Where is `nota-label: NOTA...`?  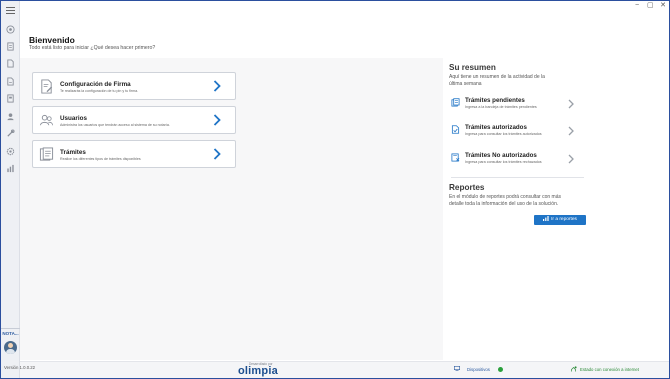 nota-label: NOTA... is located at coordinates (10, 332).